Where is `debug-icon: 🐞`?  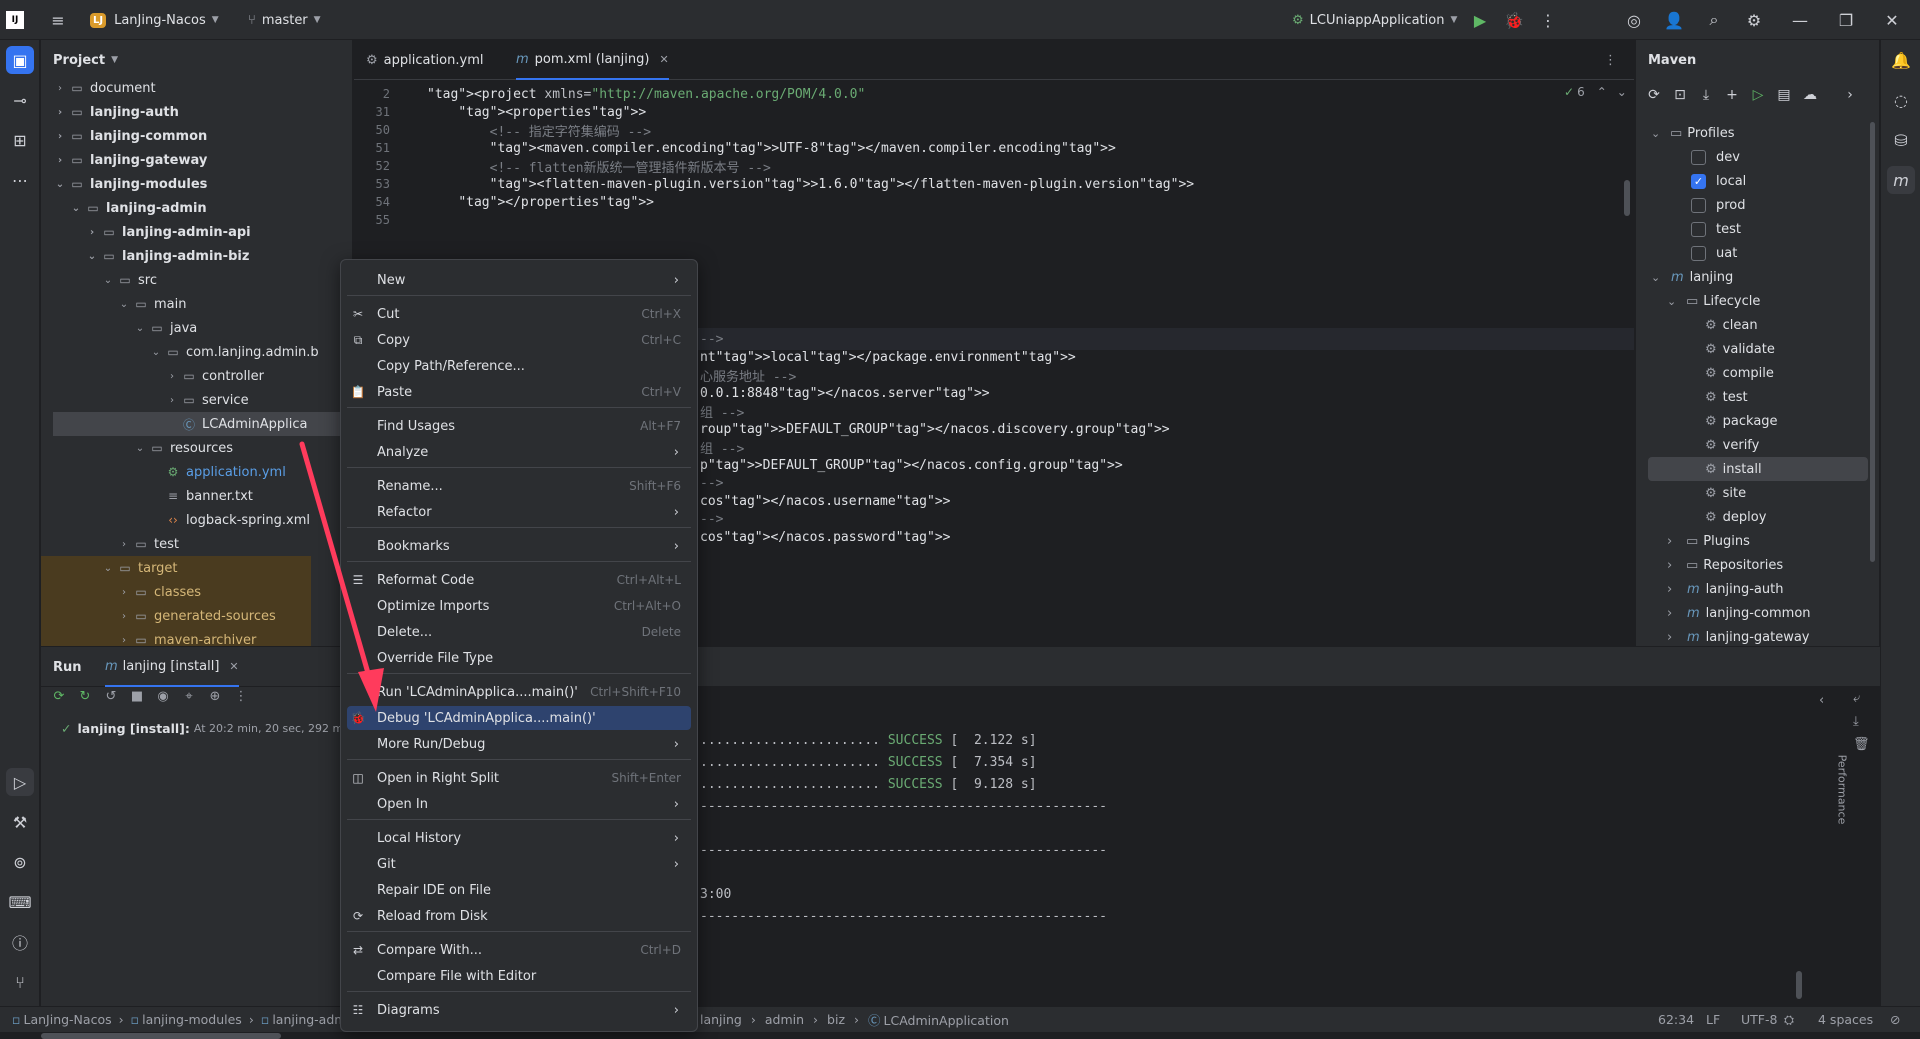 debug-icon: 🐞 is located at coordinates (1514, 20).